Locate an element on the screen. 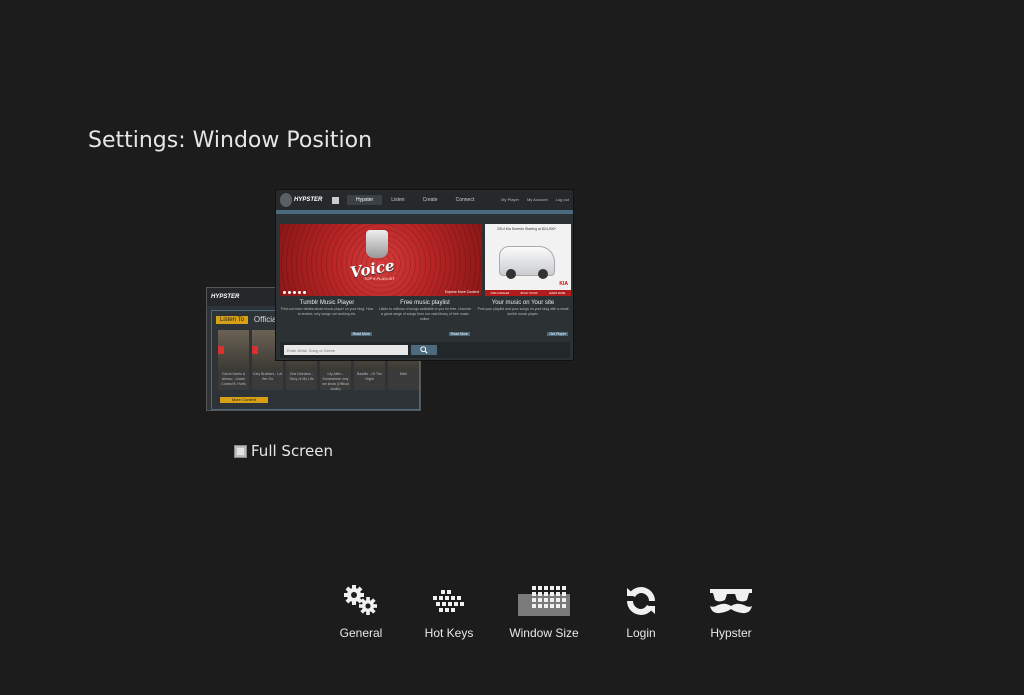  home-icon is located at coordinates (335, 200).